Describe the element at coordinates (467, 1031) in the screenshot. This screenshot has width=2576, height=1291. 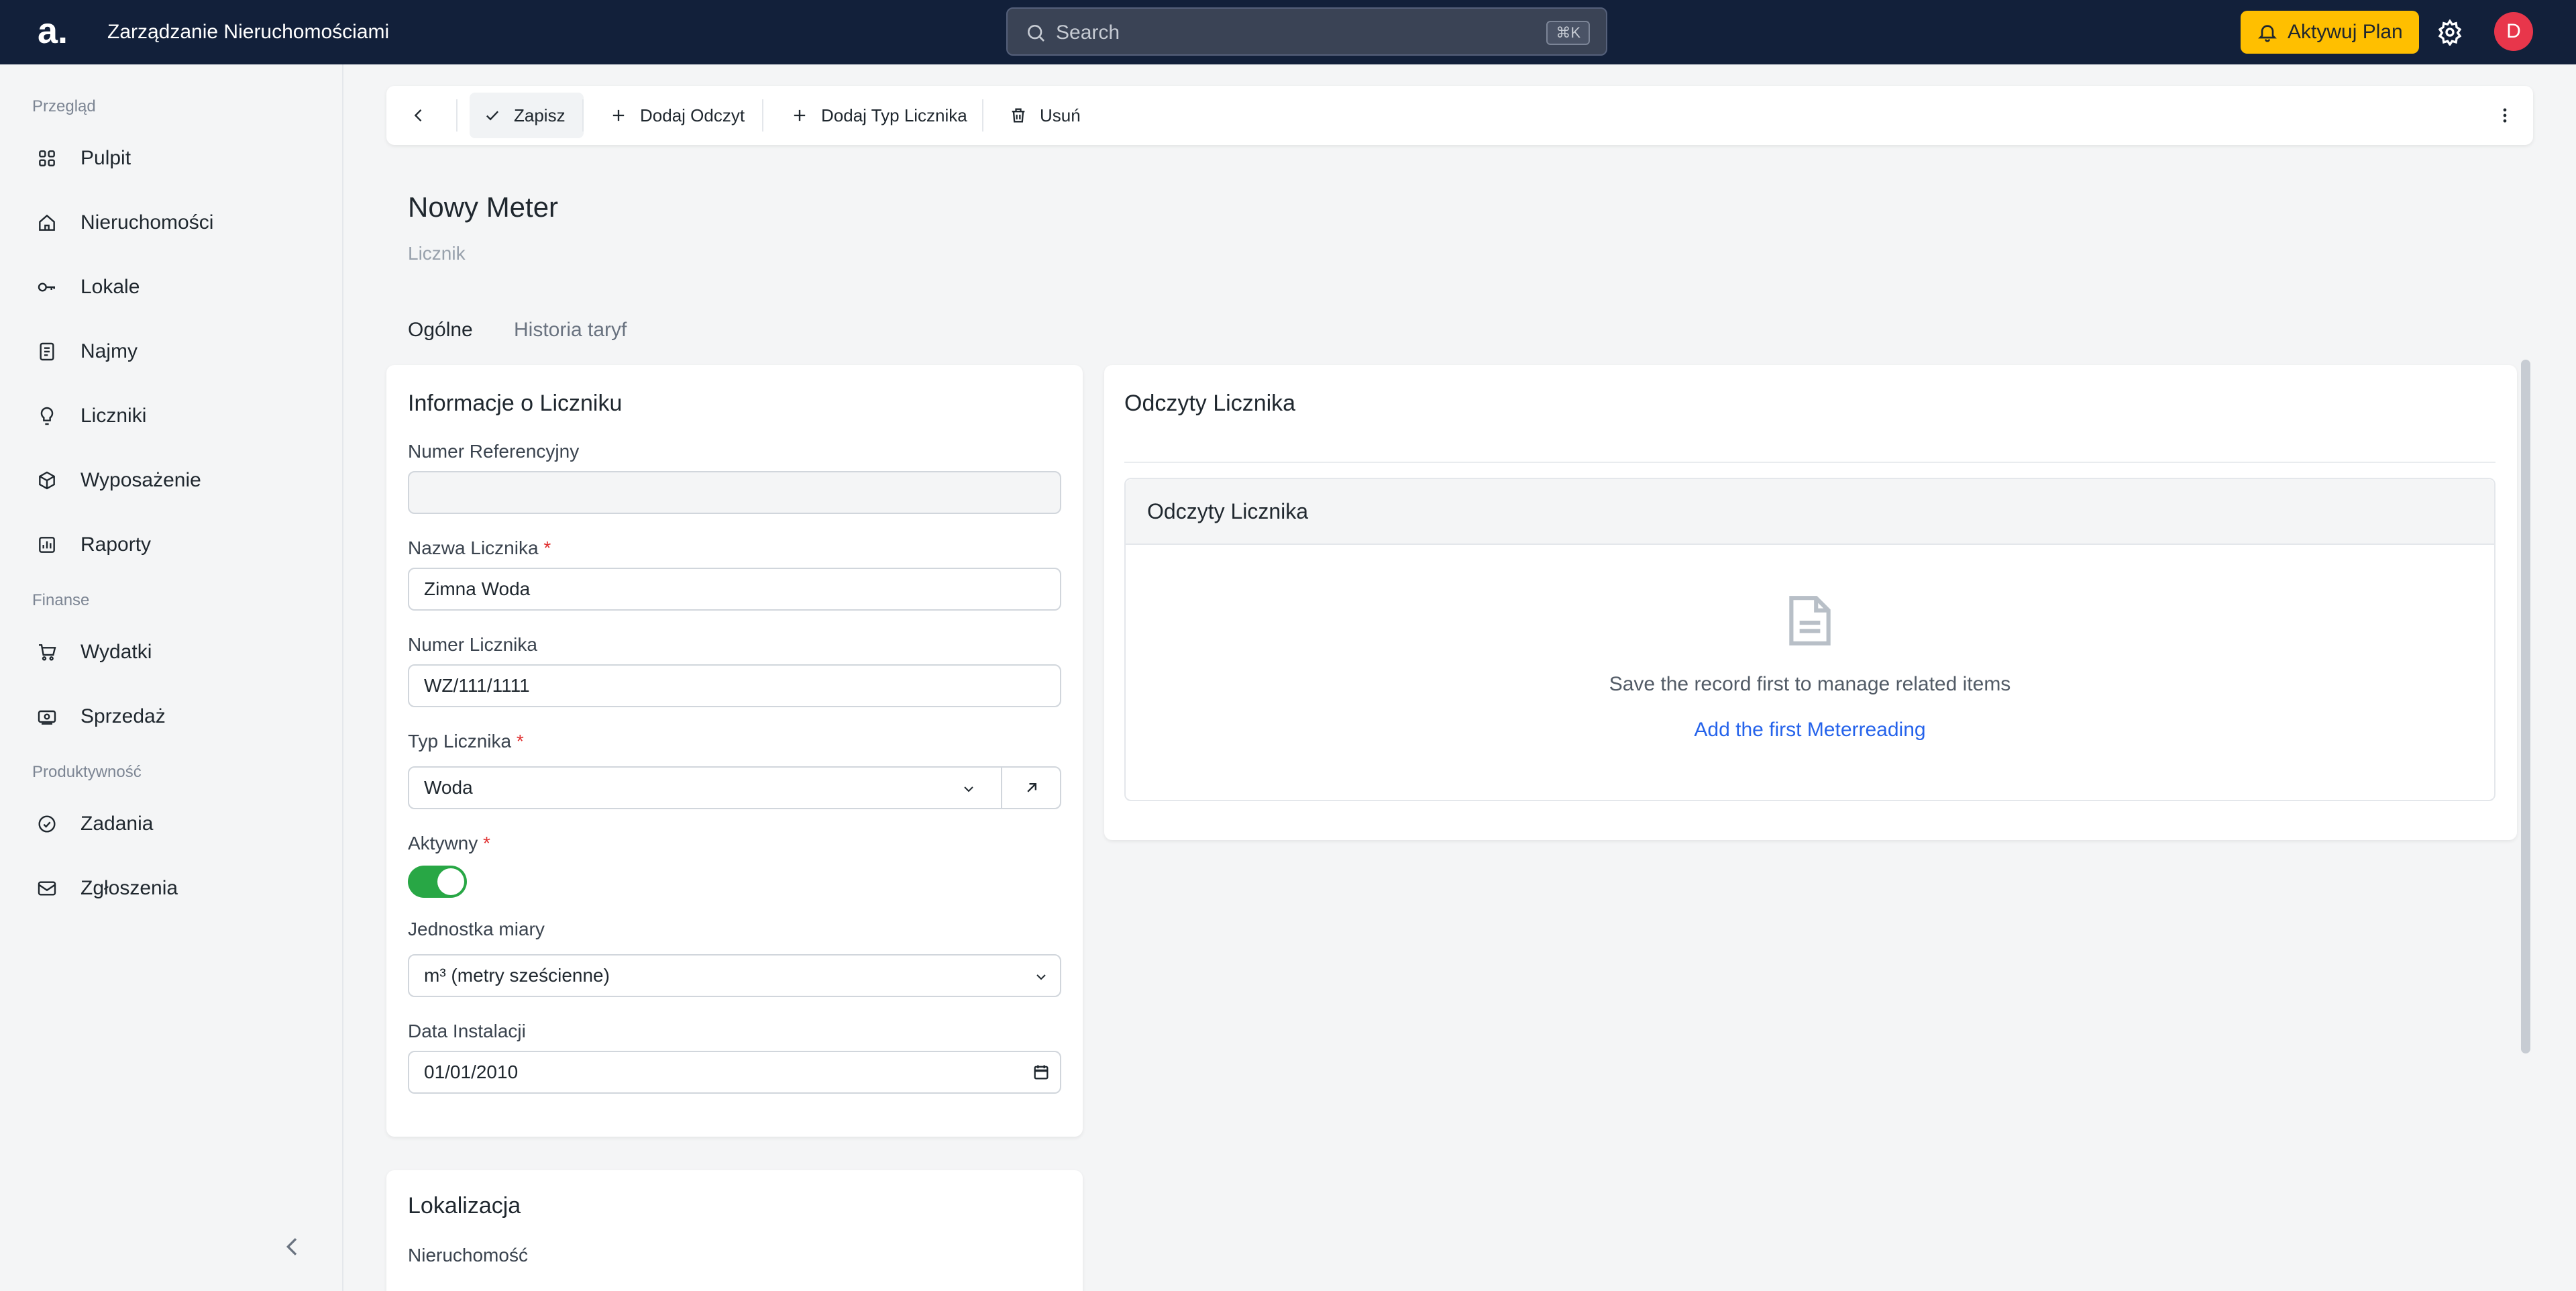
I see `install-date-label: Data Instalacji` at that location.